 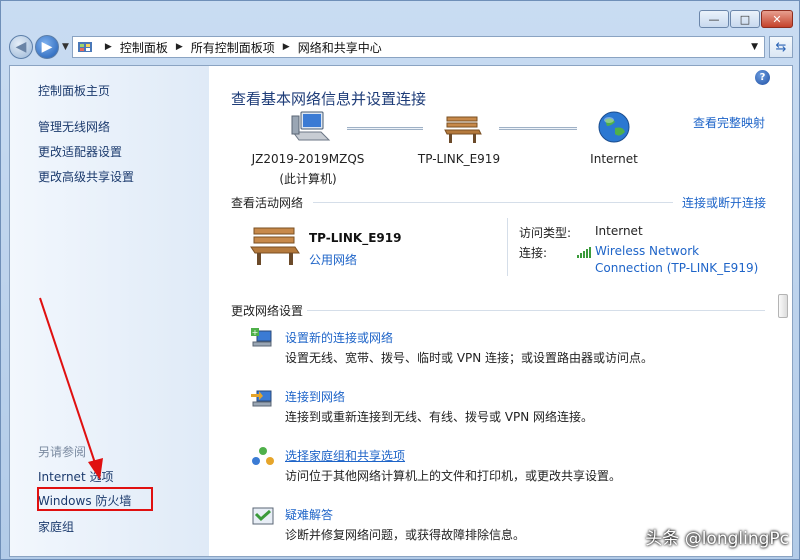 I want to click on internet-globe-icon, so click(x=614, y=127).